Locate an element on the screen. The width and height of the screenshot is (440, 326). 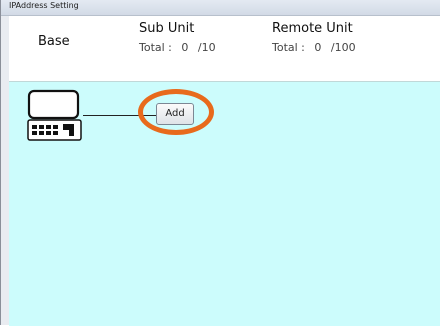
window-title: IPAddress Setting is located at coordinates (44, 5).